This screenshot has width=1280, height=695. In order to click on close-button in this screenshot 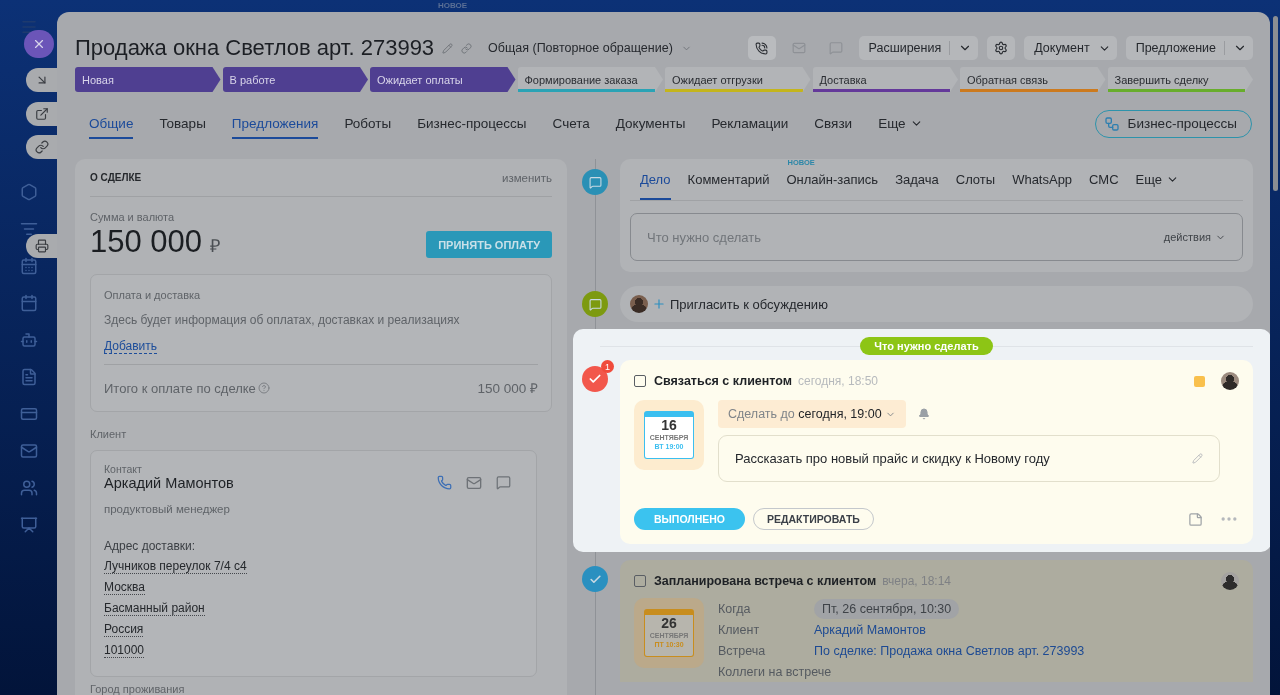, I will do `click(39, 44)`.